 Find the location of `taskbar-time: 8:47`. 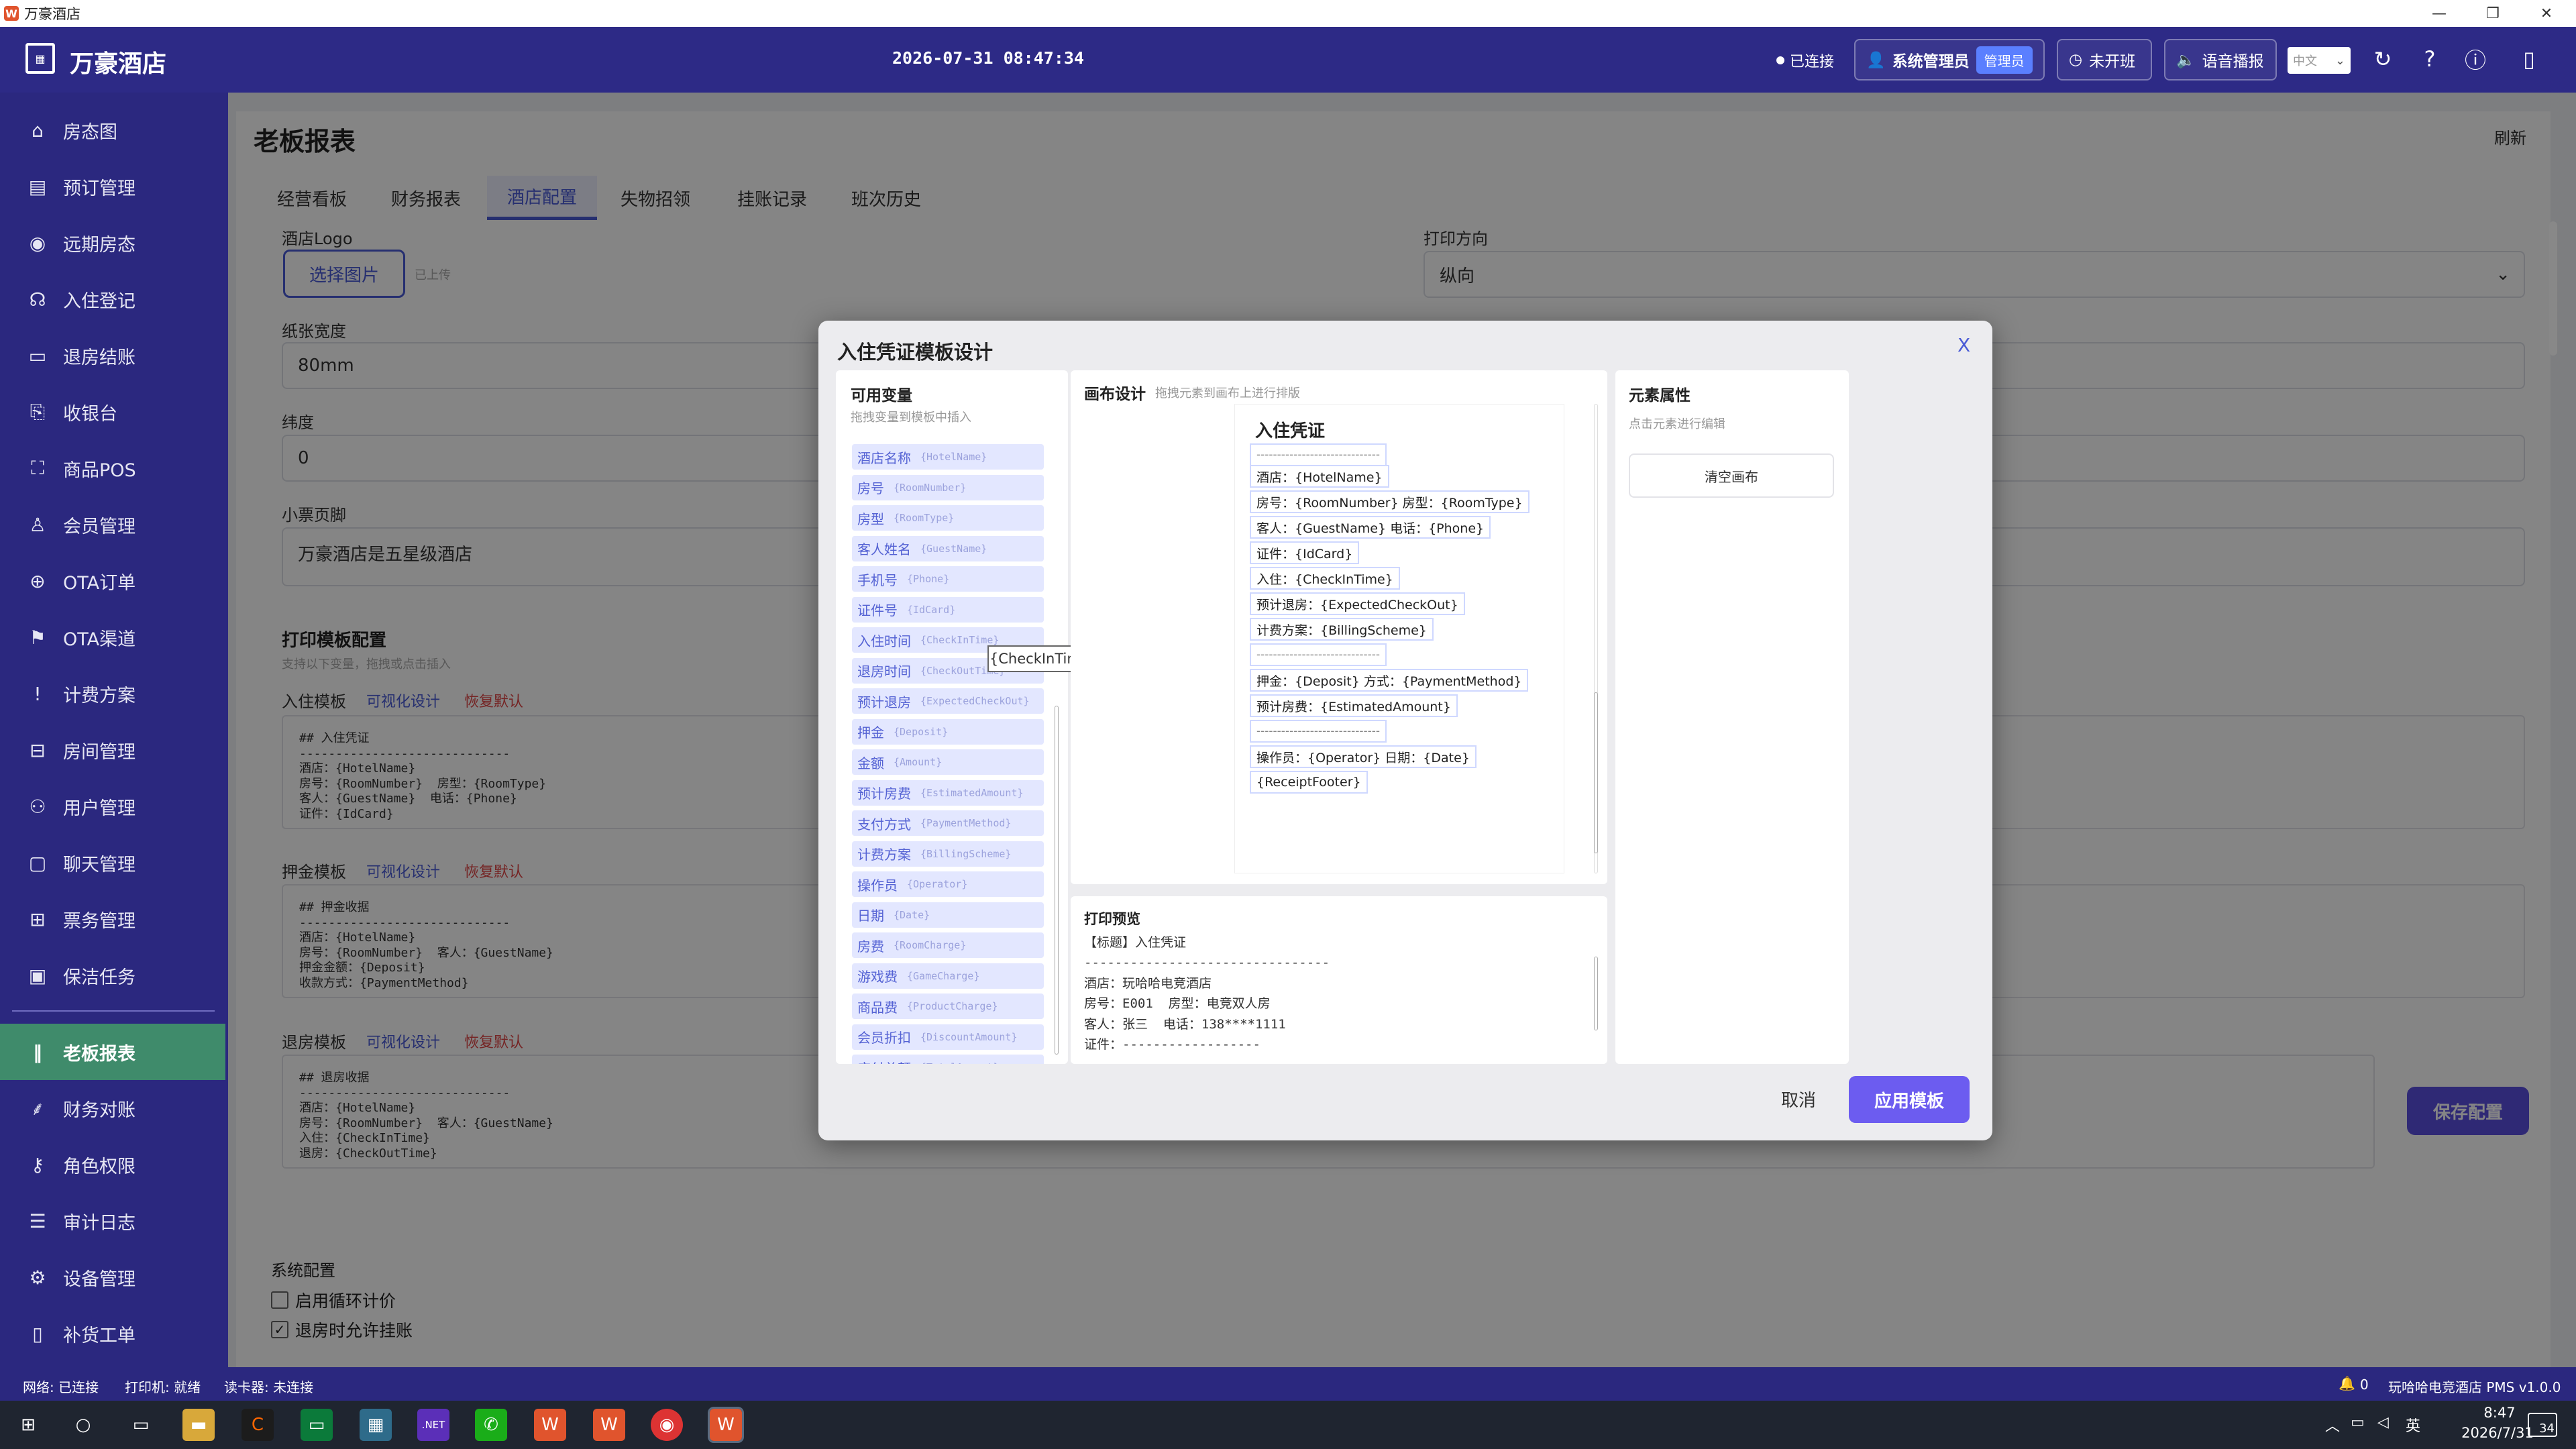

taskbar-time: 8:47 is located at coordinates (2499, 1413).